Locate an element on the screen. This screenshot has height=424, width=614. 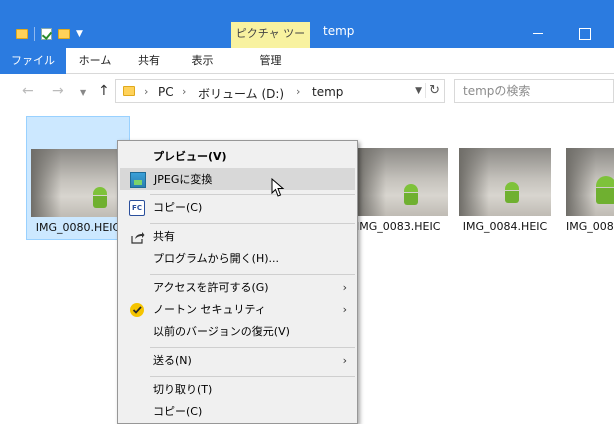
navigation-bar: ← → ▼ ↑ › PC › ボリューム (D:) › temp ▼ ↻ is located at coordinates (307, 92).